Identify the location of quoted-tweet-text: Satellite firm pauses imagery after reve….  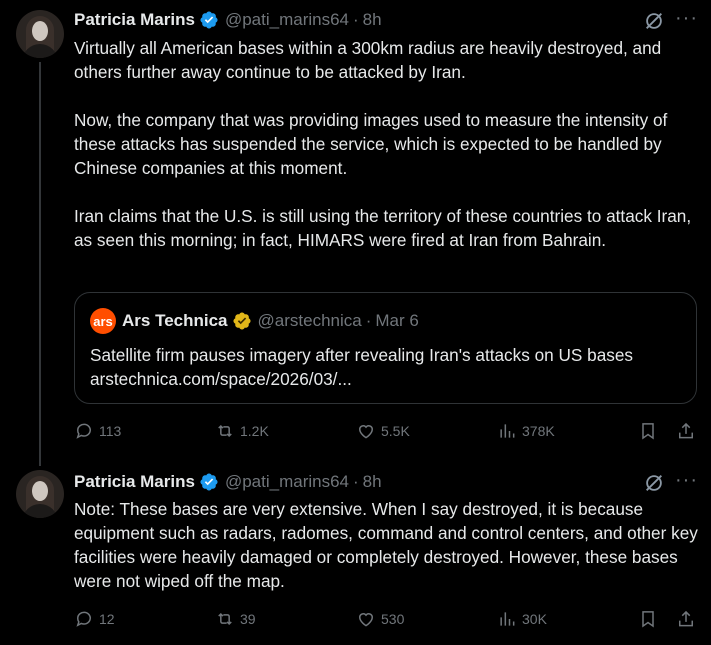
(385, 367).